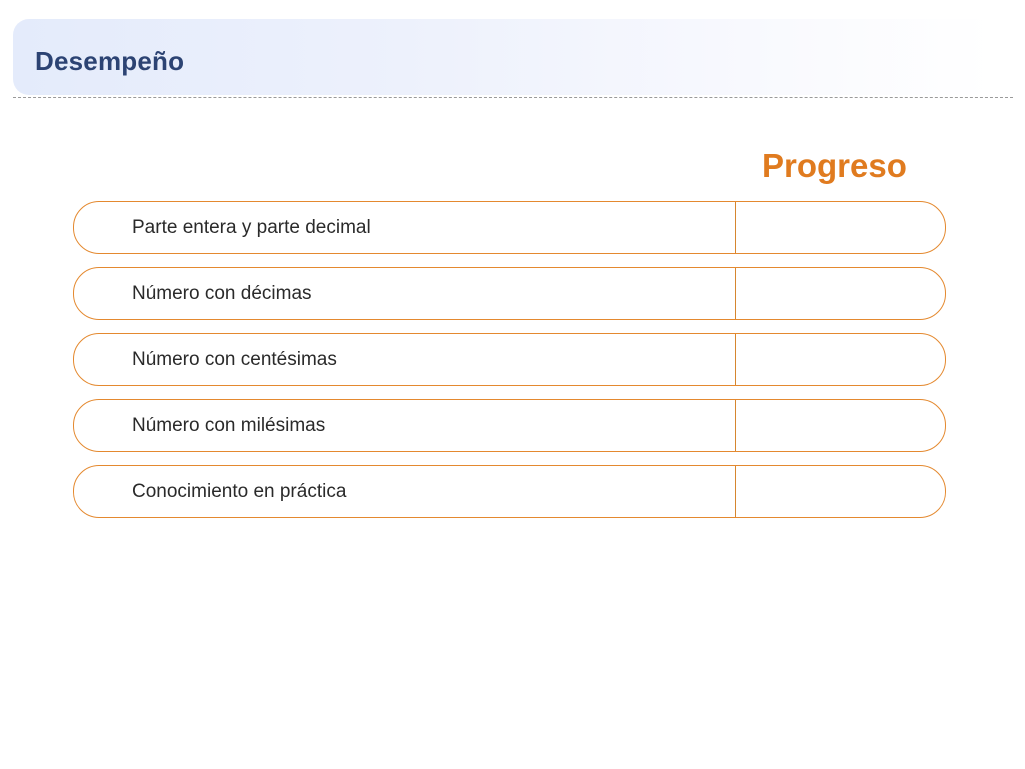 The image size is (1025, 769). Describe the element at coordinates (234, 359) in the screenshot. I see `topic-label: Número con centésimas` at that location.